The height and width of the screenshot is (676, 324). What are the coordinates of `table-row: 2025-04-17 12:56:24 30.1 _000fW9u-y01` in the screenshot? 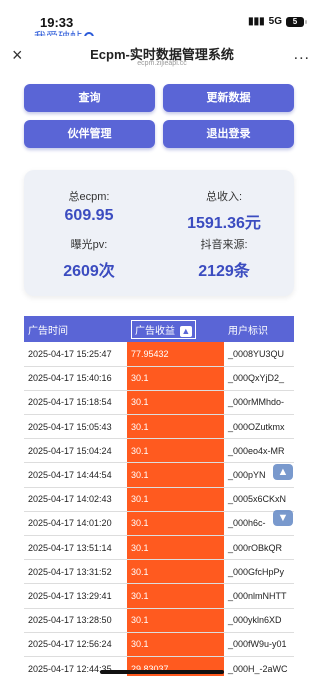 It's located at (159, 644).